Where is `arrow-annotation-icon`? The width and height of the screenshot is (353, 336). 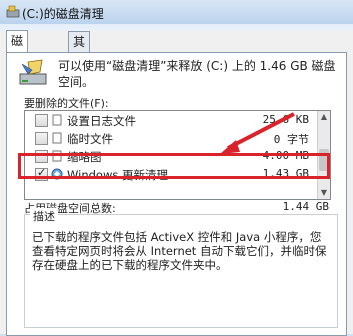
arrow-annotation-icon is located at coordinates (257, 133).